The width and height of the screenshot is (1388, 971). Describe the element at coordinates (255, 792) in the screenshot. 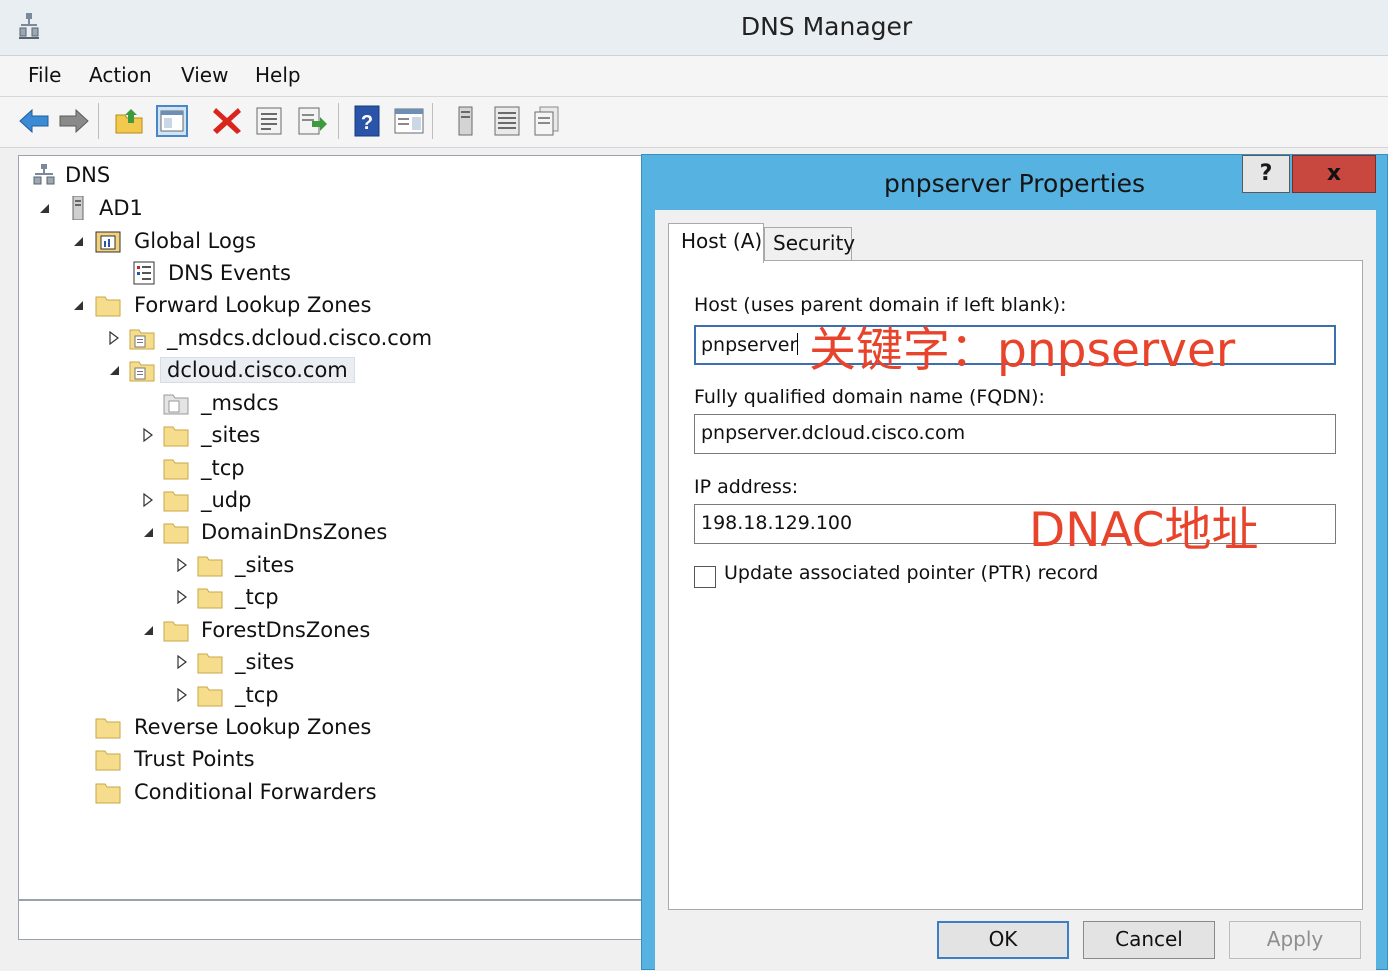

I see `tree-label: Conditional Forwarders` at that location.